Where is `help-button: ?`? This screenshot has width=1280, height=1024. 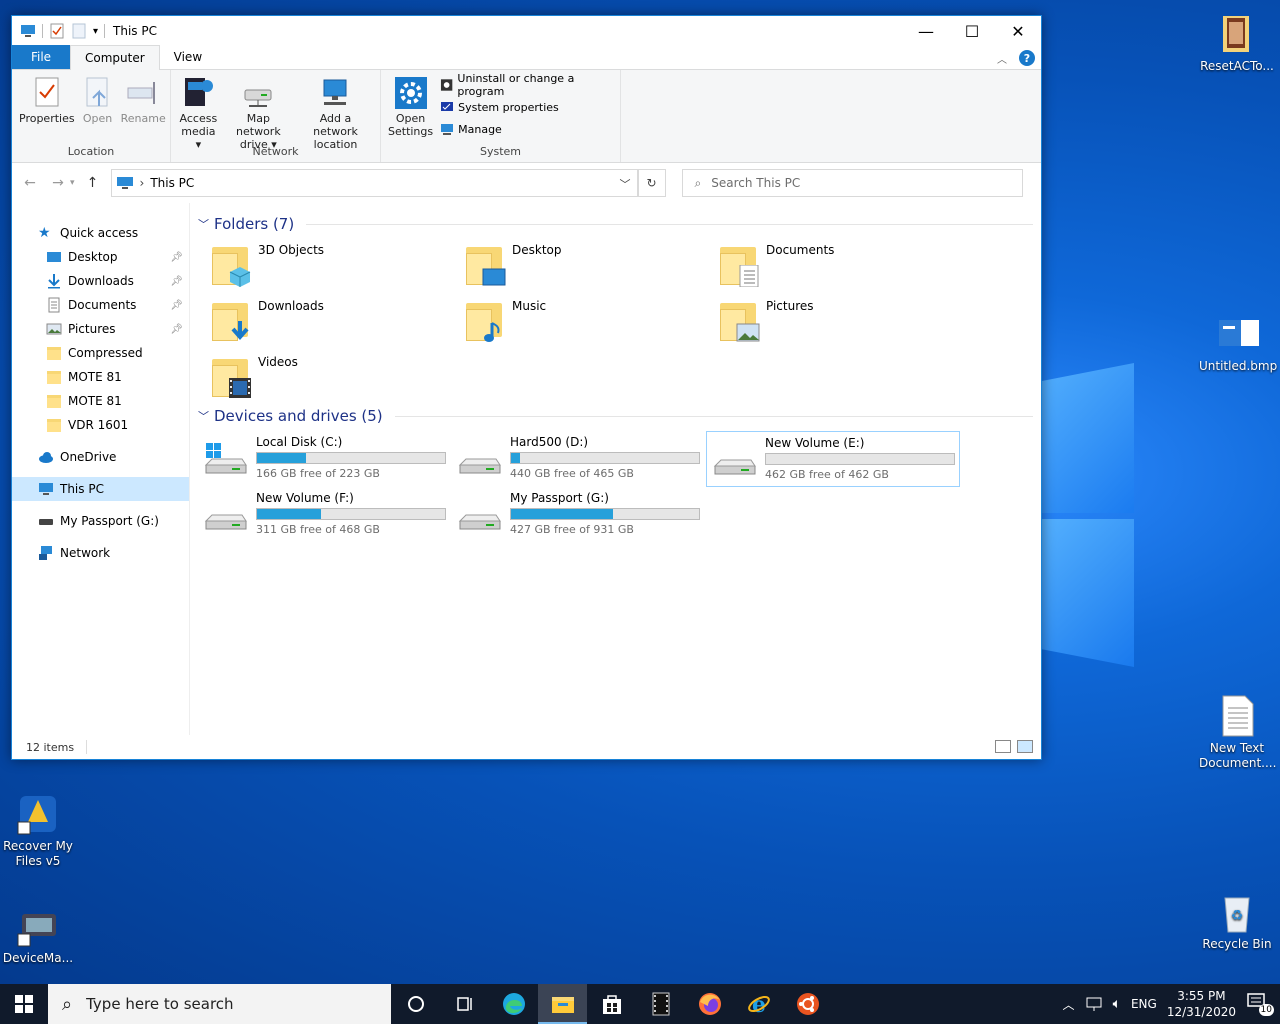
help-button: ? is located at coordinates (1027, 58).